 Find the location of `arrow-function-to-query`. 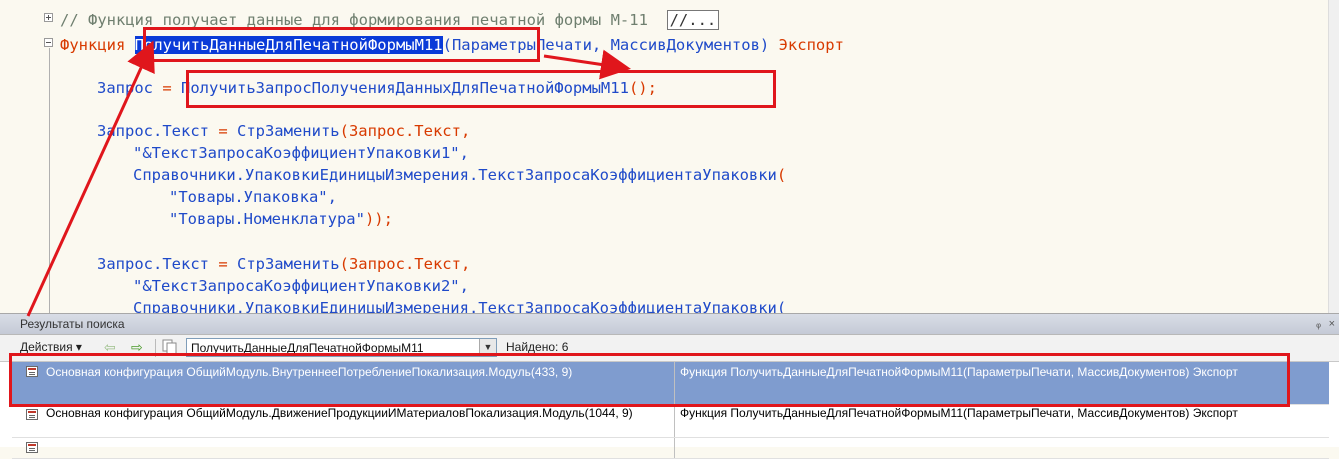

arrow-function-to-query is located at coordinates (587, 64).